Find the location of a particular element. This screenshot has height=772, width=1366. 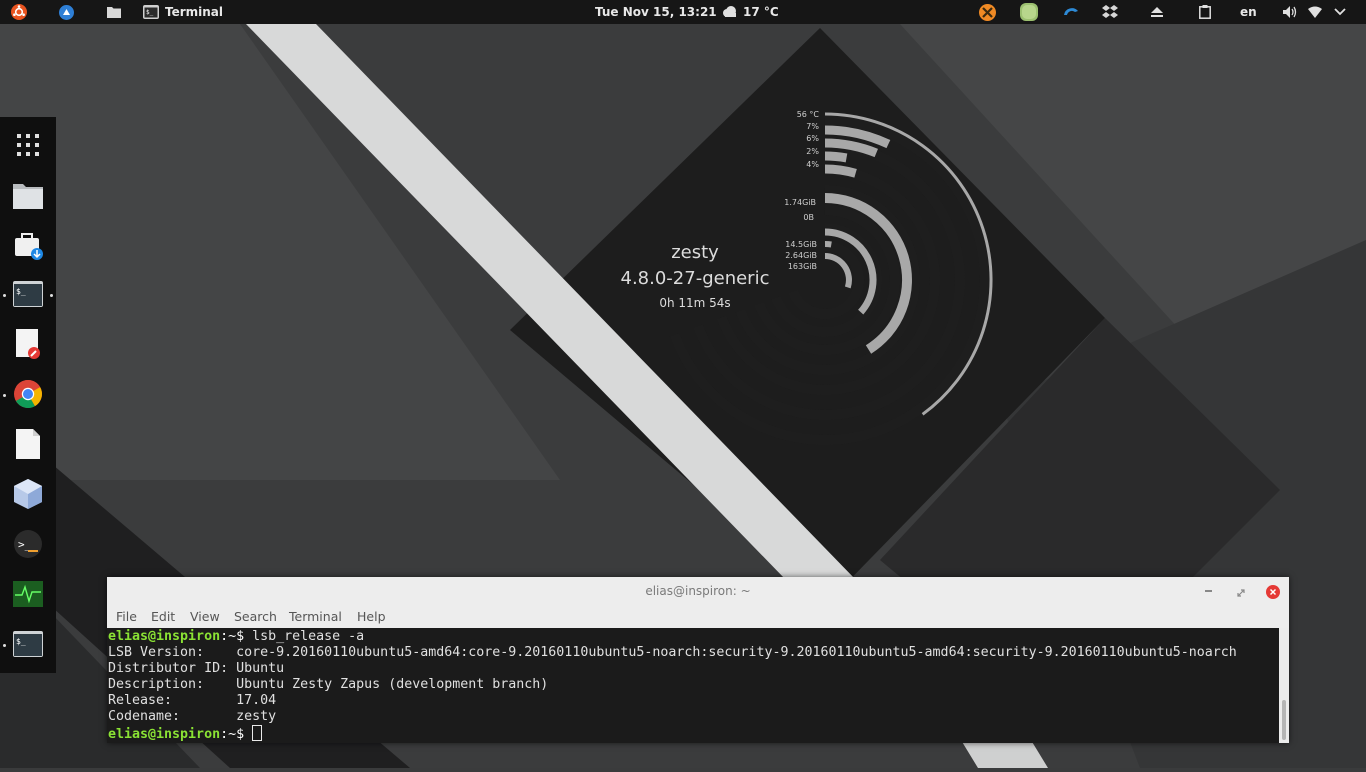

memory-used: 1.74GiB is located at coordinates (800, 202).